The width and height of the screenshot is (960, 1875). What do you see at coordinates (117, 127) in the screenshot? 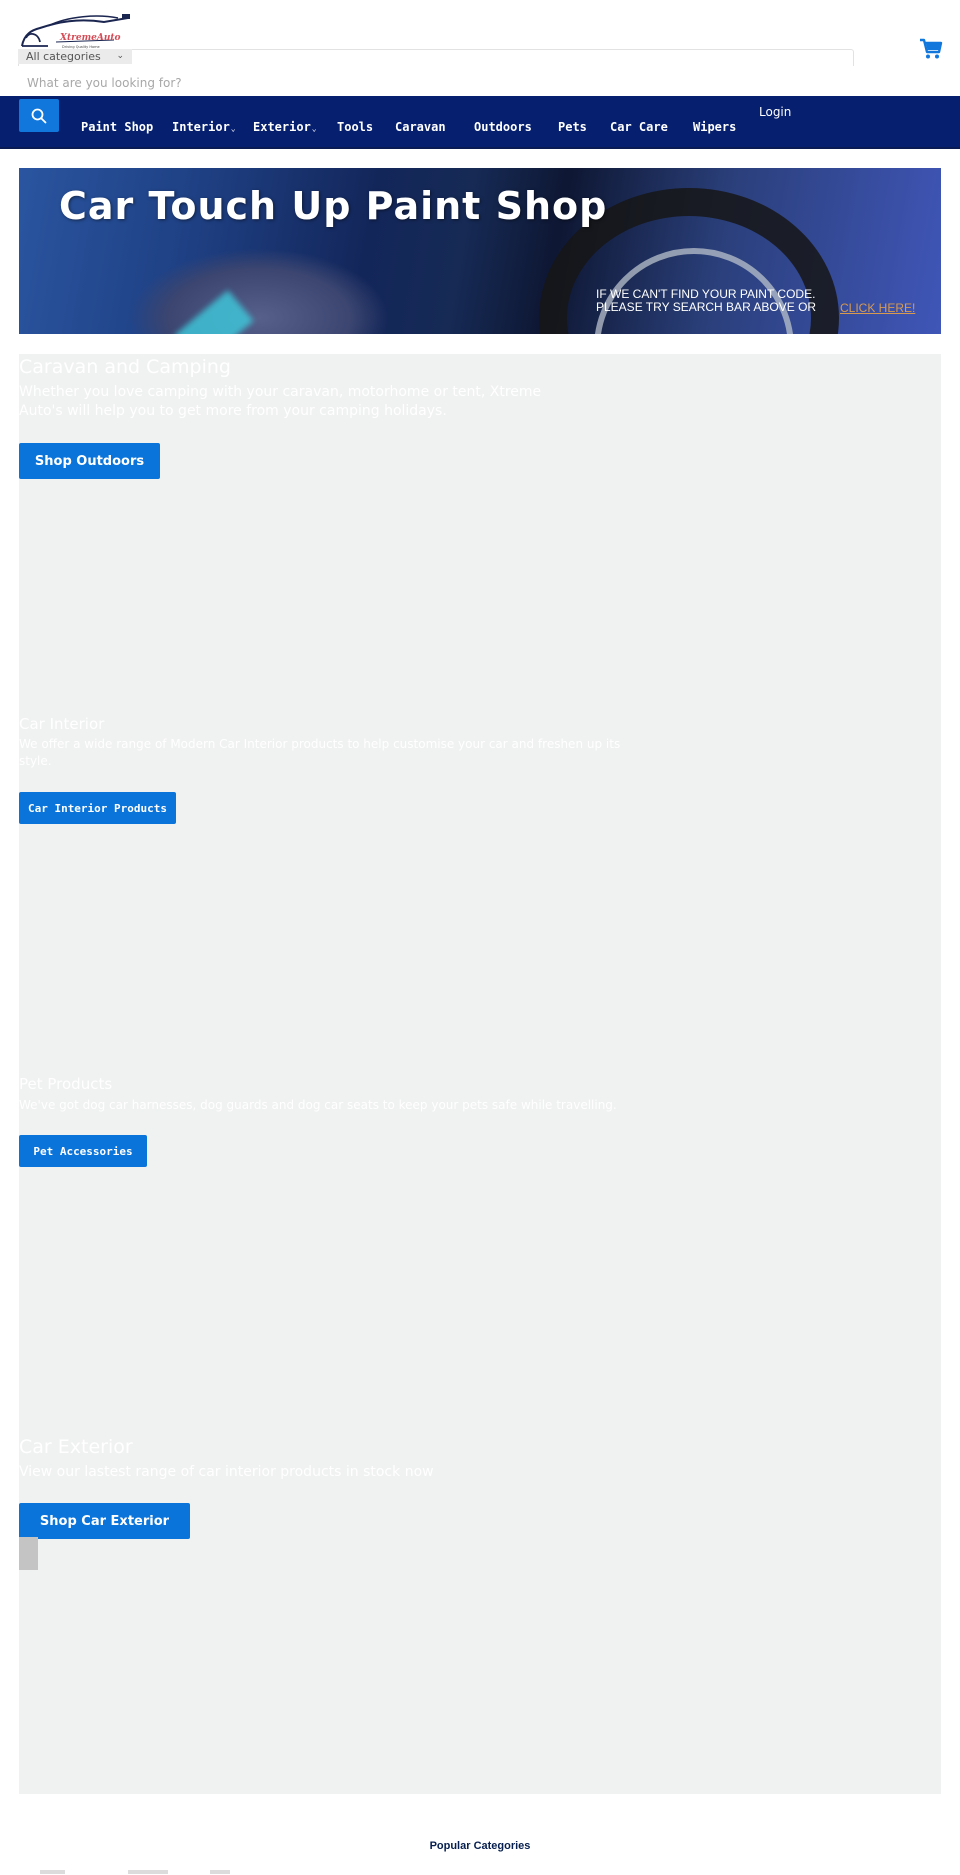
I see `nav-item-paint-shop: Paint Shop` at bounding box center [117, 127].